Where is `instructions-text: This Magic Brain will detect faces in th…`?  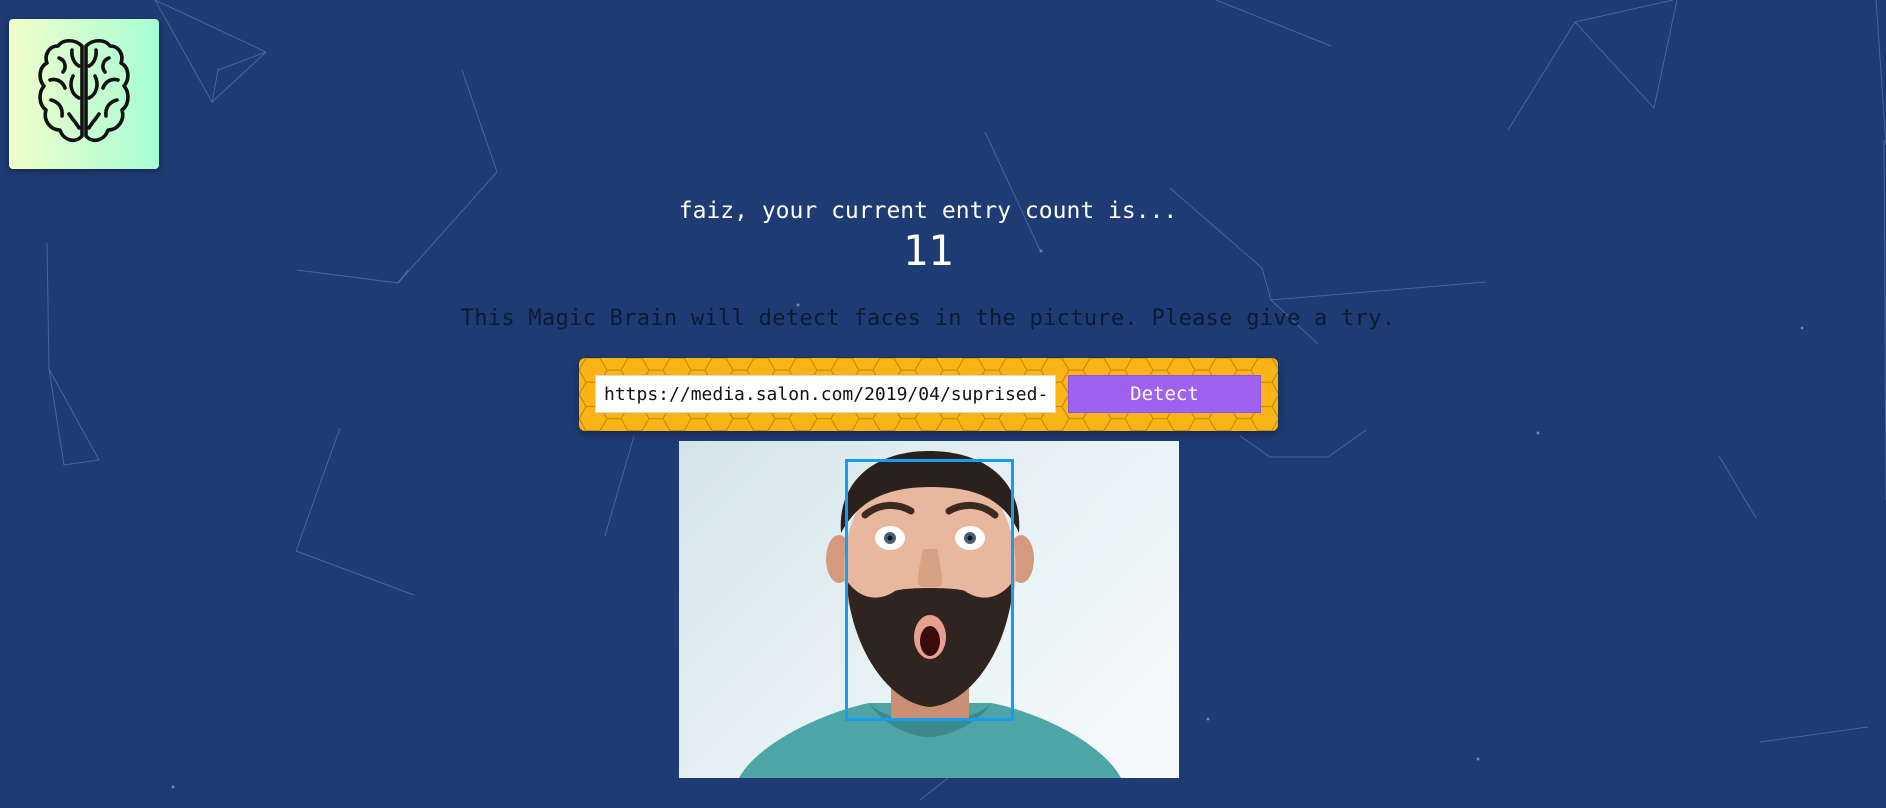 instructions-text: This Magic Brain will detect faces in th… is located at coordinates (928, 318).